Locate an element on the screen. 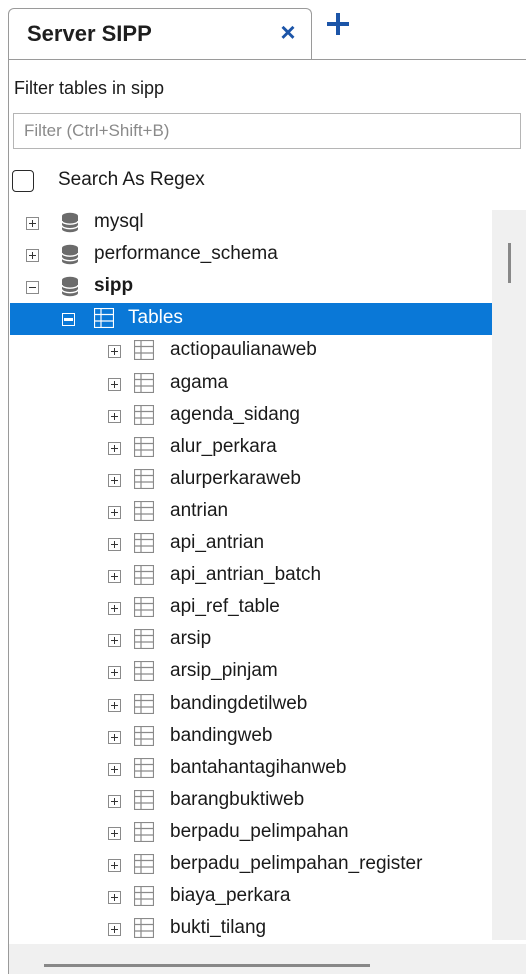  tree-node-table: arsip_pinjam is located at coordinates (263, 672).